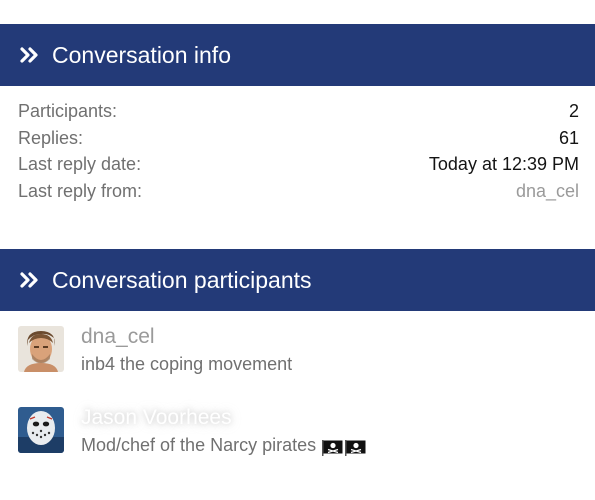 The width and height of the screenshot is (595, 500). Describe the element at coordinates (568, 137) in the screenshot. I see `replies-count: 61` at that location.